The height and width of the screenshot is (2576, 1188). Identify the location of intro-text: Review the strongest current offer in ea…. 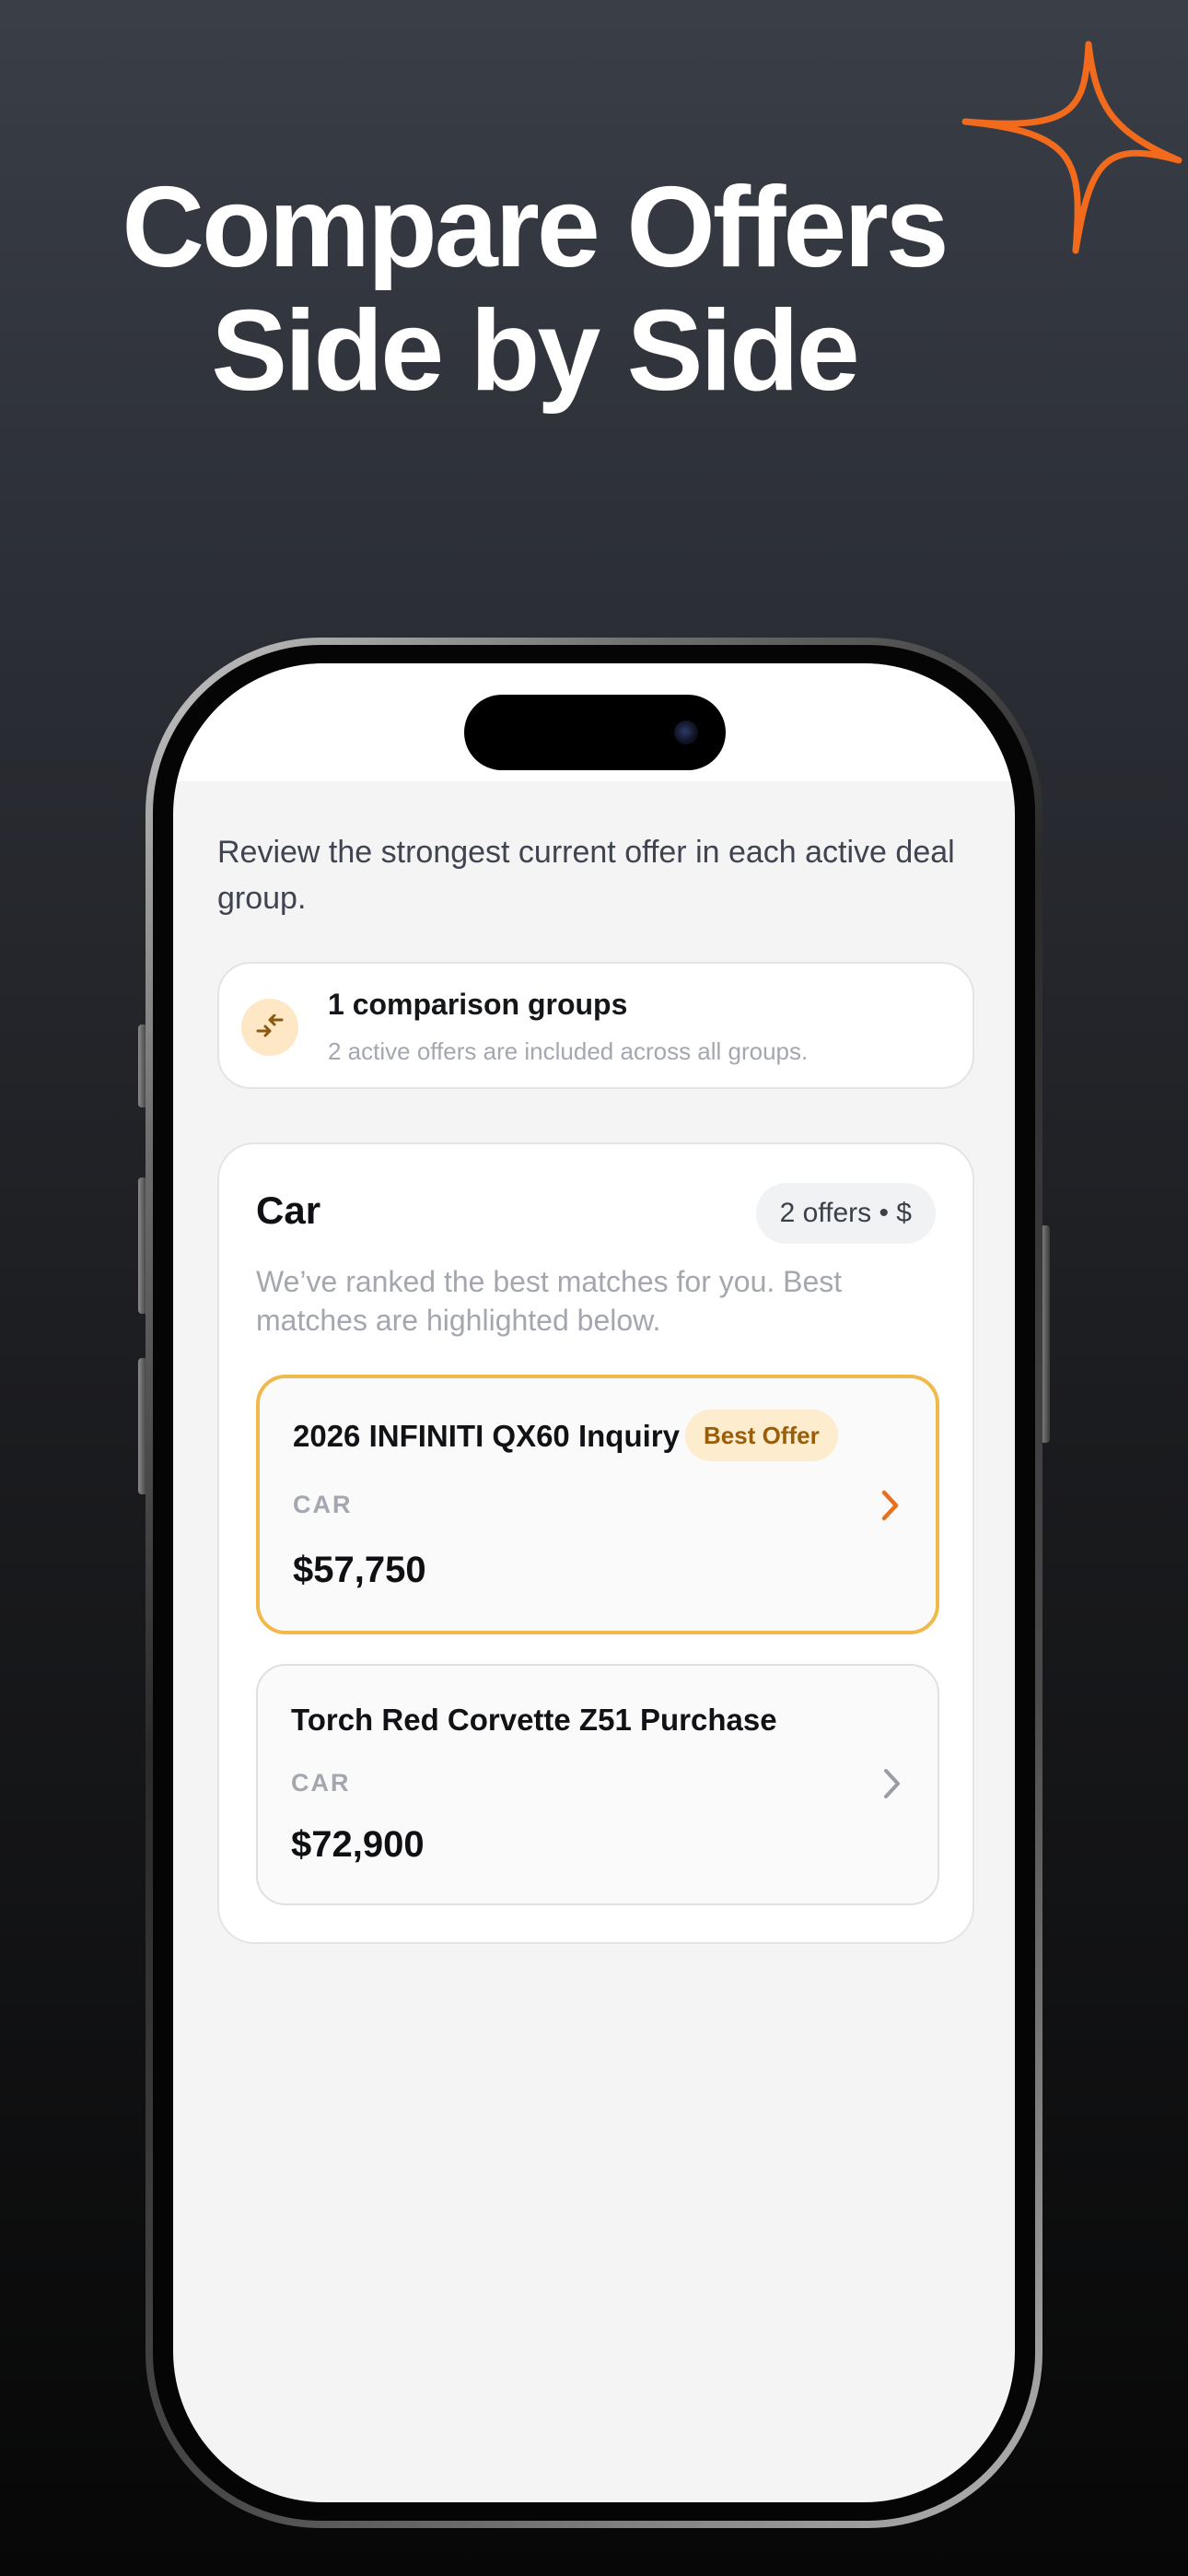
(586, 875).